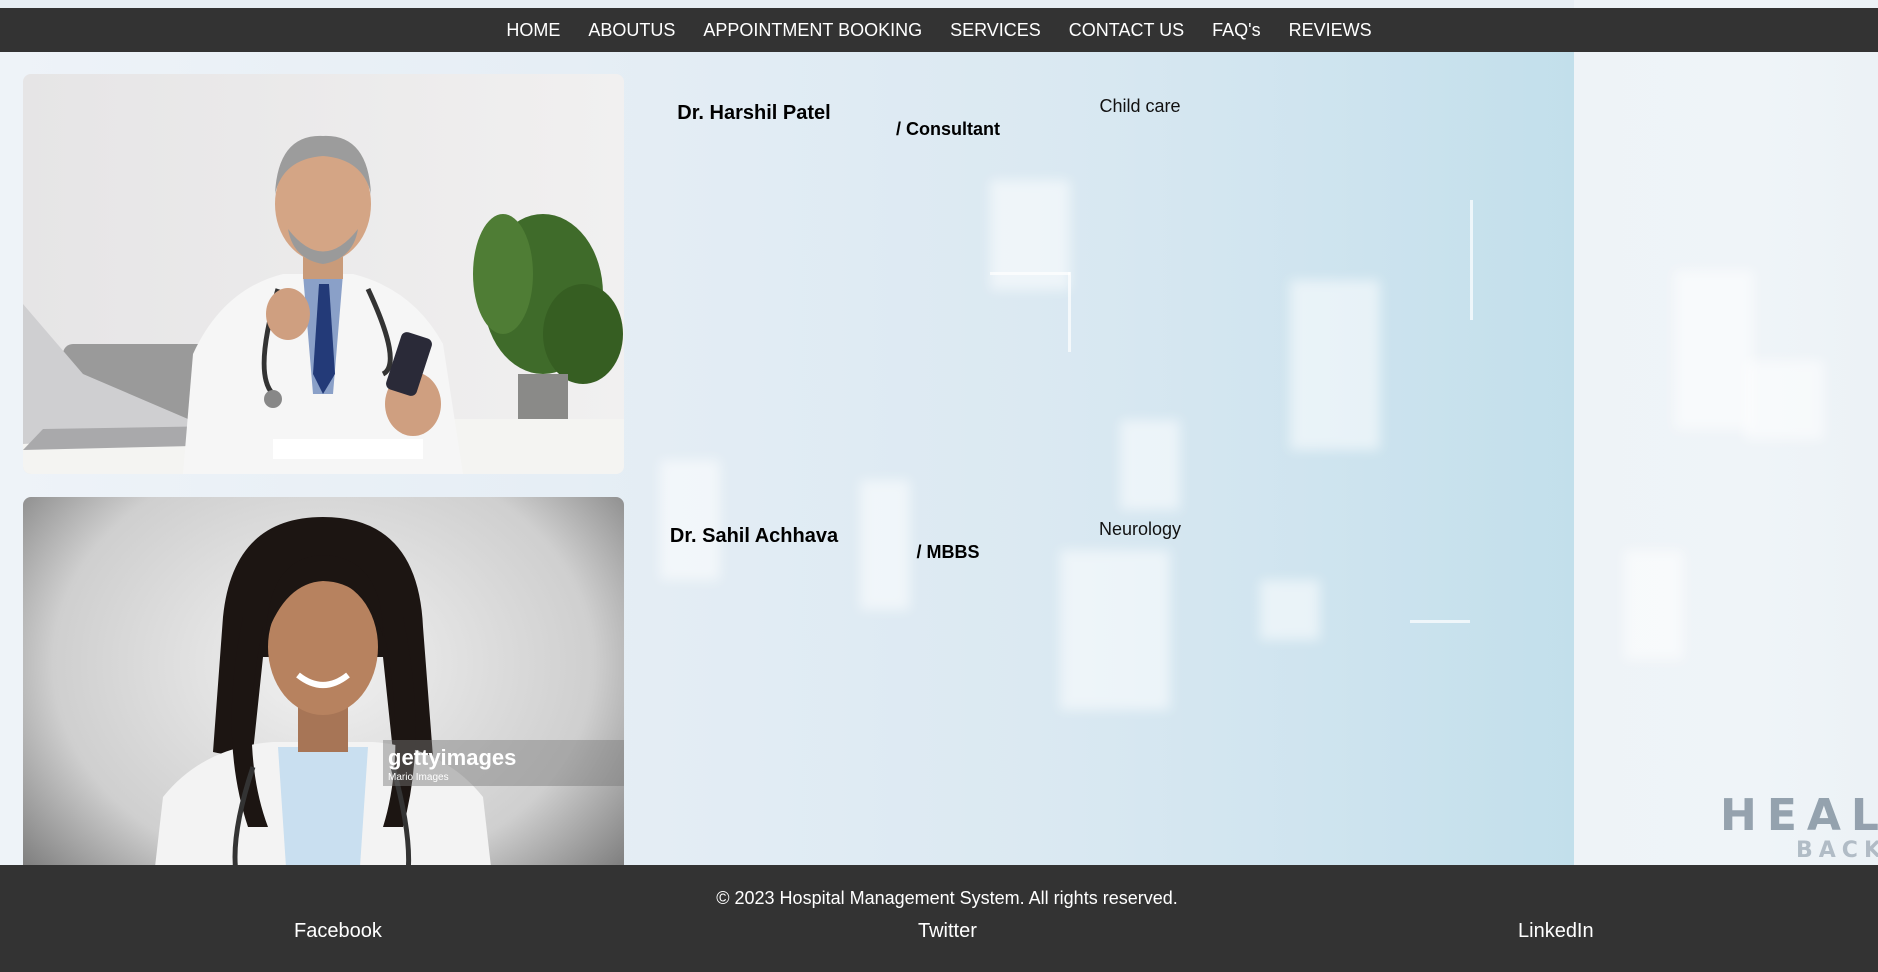  What do you see at coordinates (1236, 30) in the screenshot?
I see `nav-faqs: FAQ's` at bounding box center [1236, 30].